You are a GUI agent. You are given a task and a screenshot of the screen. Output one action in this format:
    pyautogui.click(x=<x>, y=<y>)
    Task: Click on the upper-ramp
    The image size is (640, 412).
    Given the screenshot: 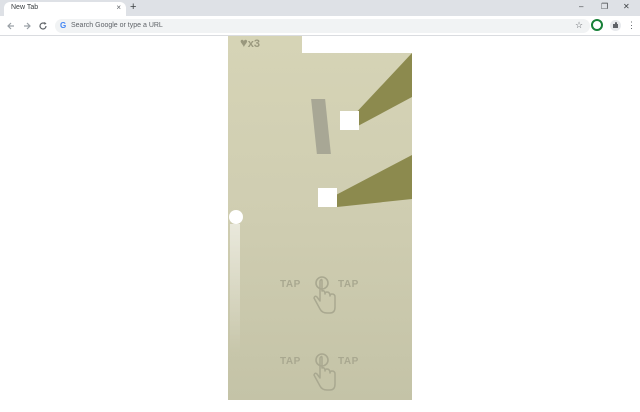 What is the action you would take?
    pyautogui.click(x=382, y=90)
    